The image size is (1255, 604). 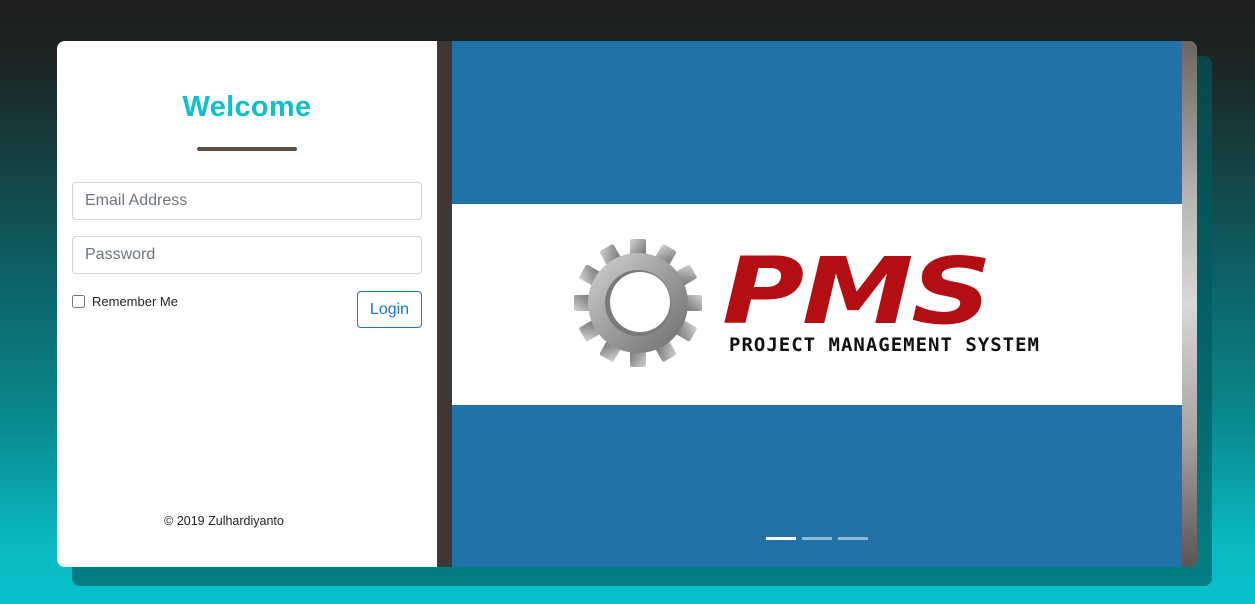 What do you see at coordinates (135, 301) in the screenshot?
I see `remember-me-label: Remember Me` at bounding box center [135, 301].